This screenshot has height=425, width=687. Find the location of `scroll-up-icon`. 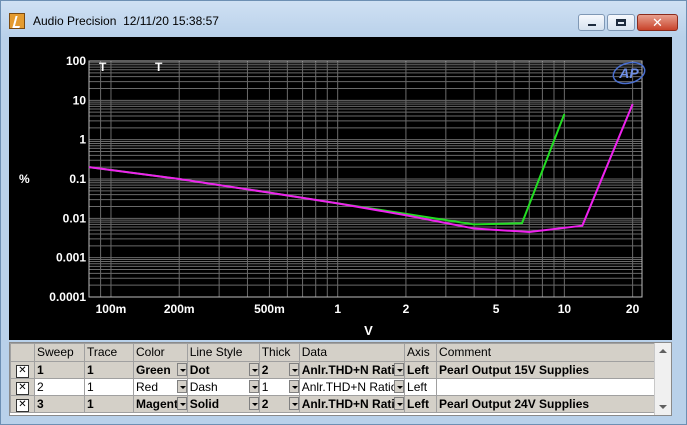

scroll-up-icon is located at coordinates (663, 351).